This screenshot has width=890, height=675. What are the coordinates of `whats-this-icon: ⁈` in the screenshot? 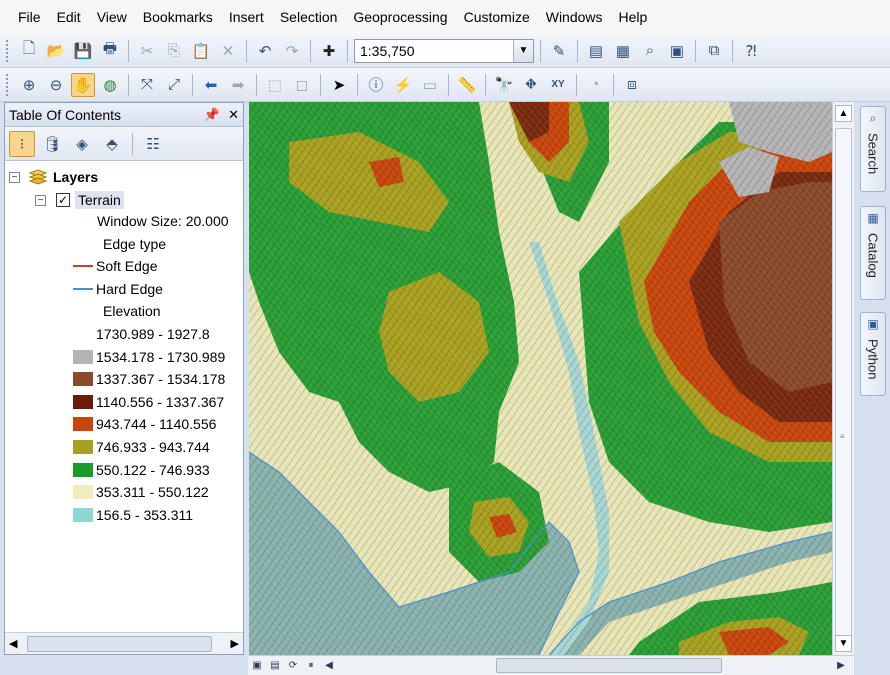 It's located at (751, 51).